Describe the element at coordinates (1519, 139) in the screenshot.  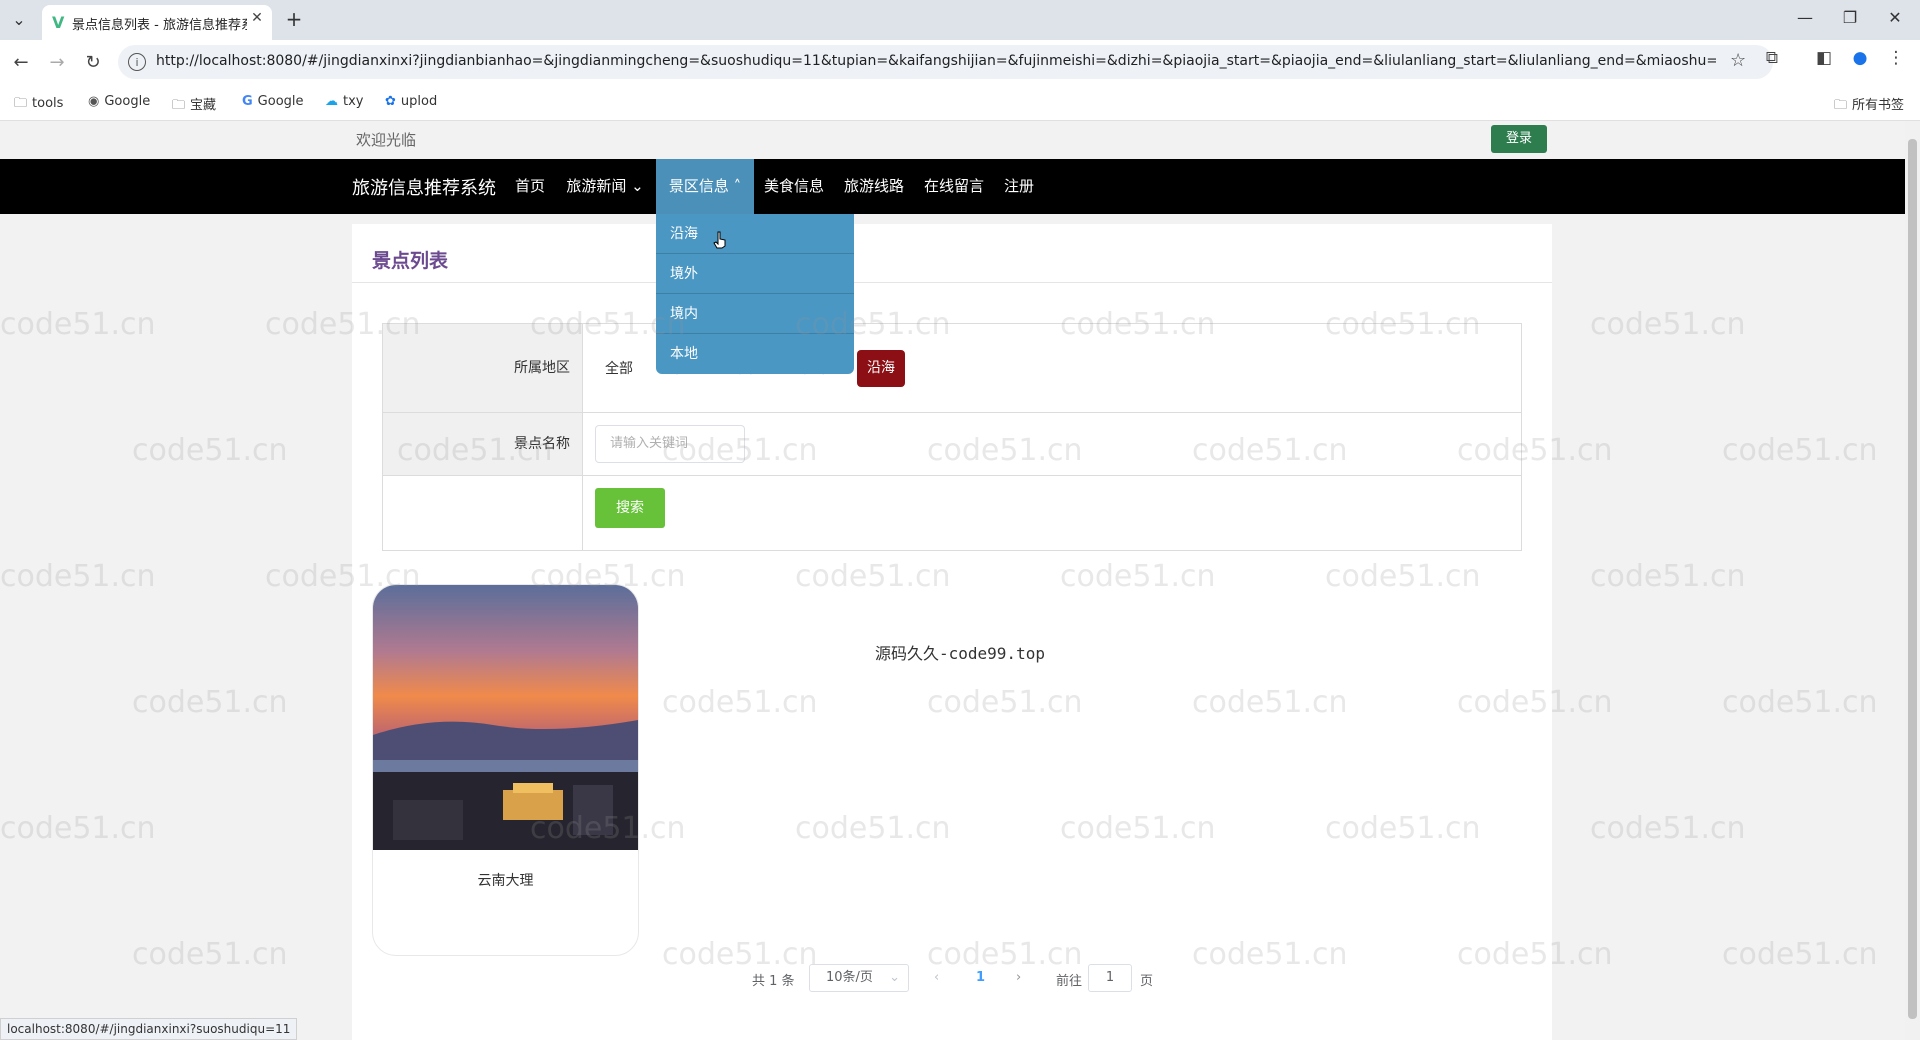
I see `login-button: 登录` at that location.